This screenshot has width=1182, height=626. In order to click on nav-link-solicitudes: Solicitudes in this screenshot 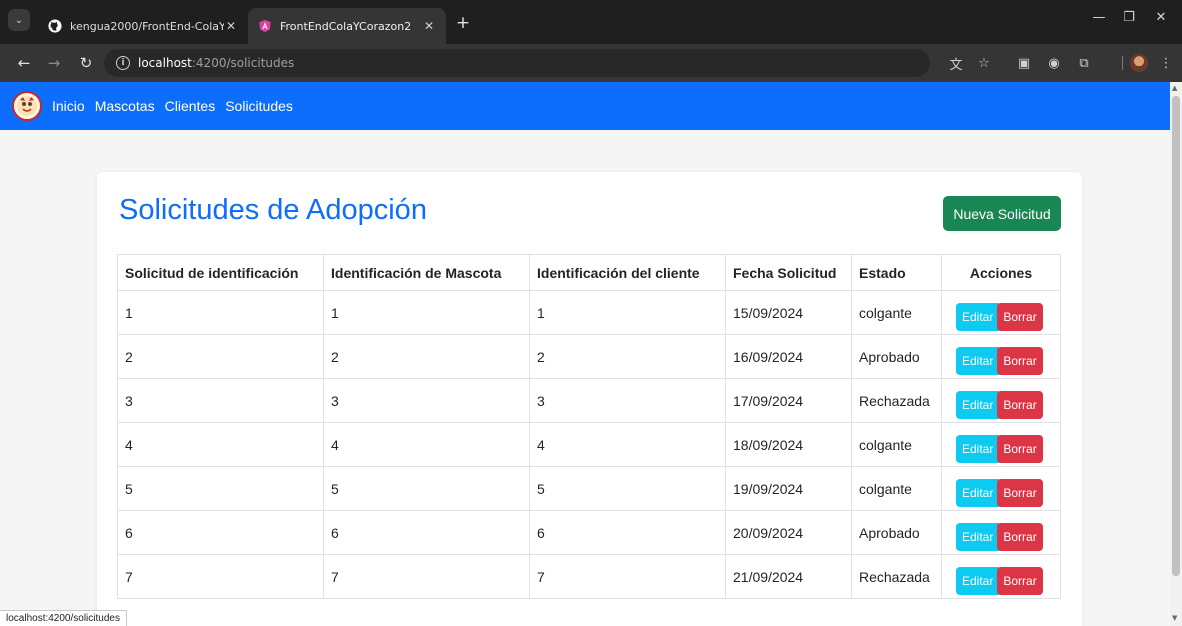, I will do `click(259, 106)`.